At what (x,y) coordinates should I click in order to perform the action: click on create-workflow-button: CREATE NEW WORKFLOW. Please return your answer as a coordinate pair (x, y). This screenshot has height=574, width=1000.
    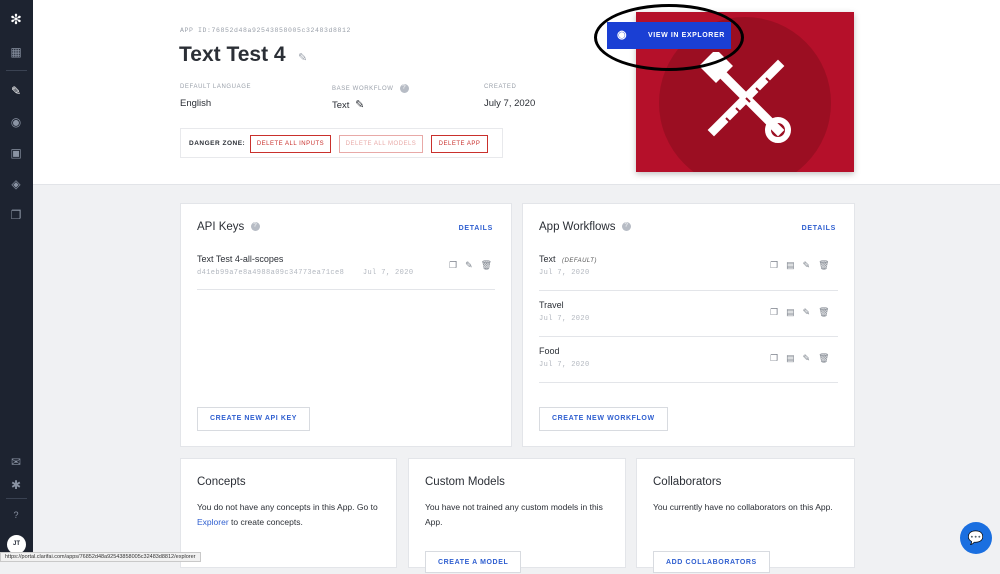
    Looking at the image, I should click on (603, 419).